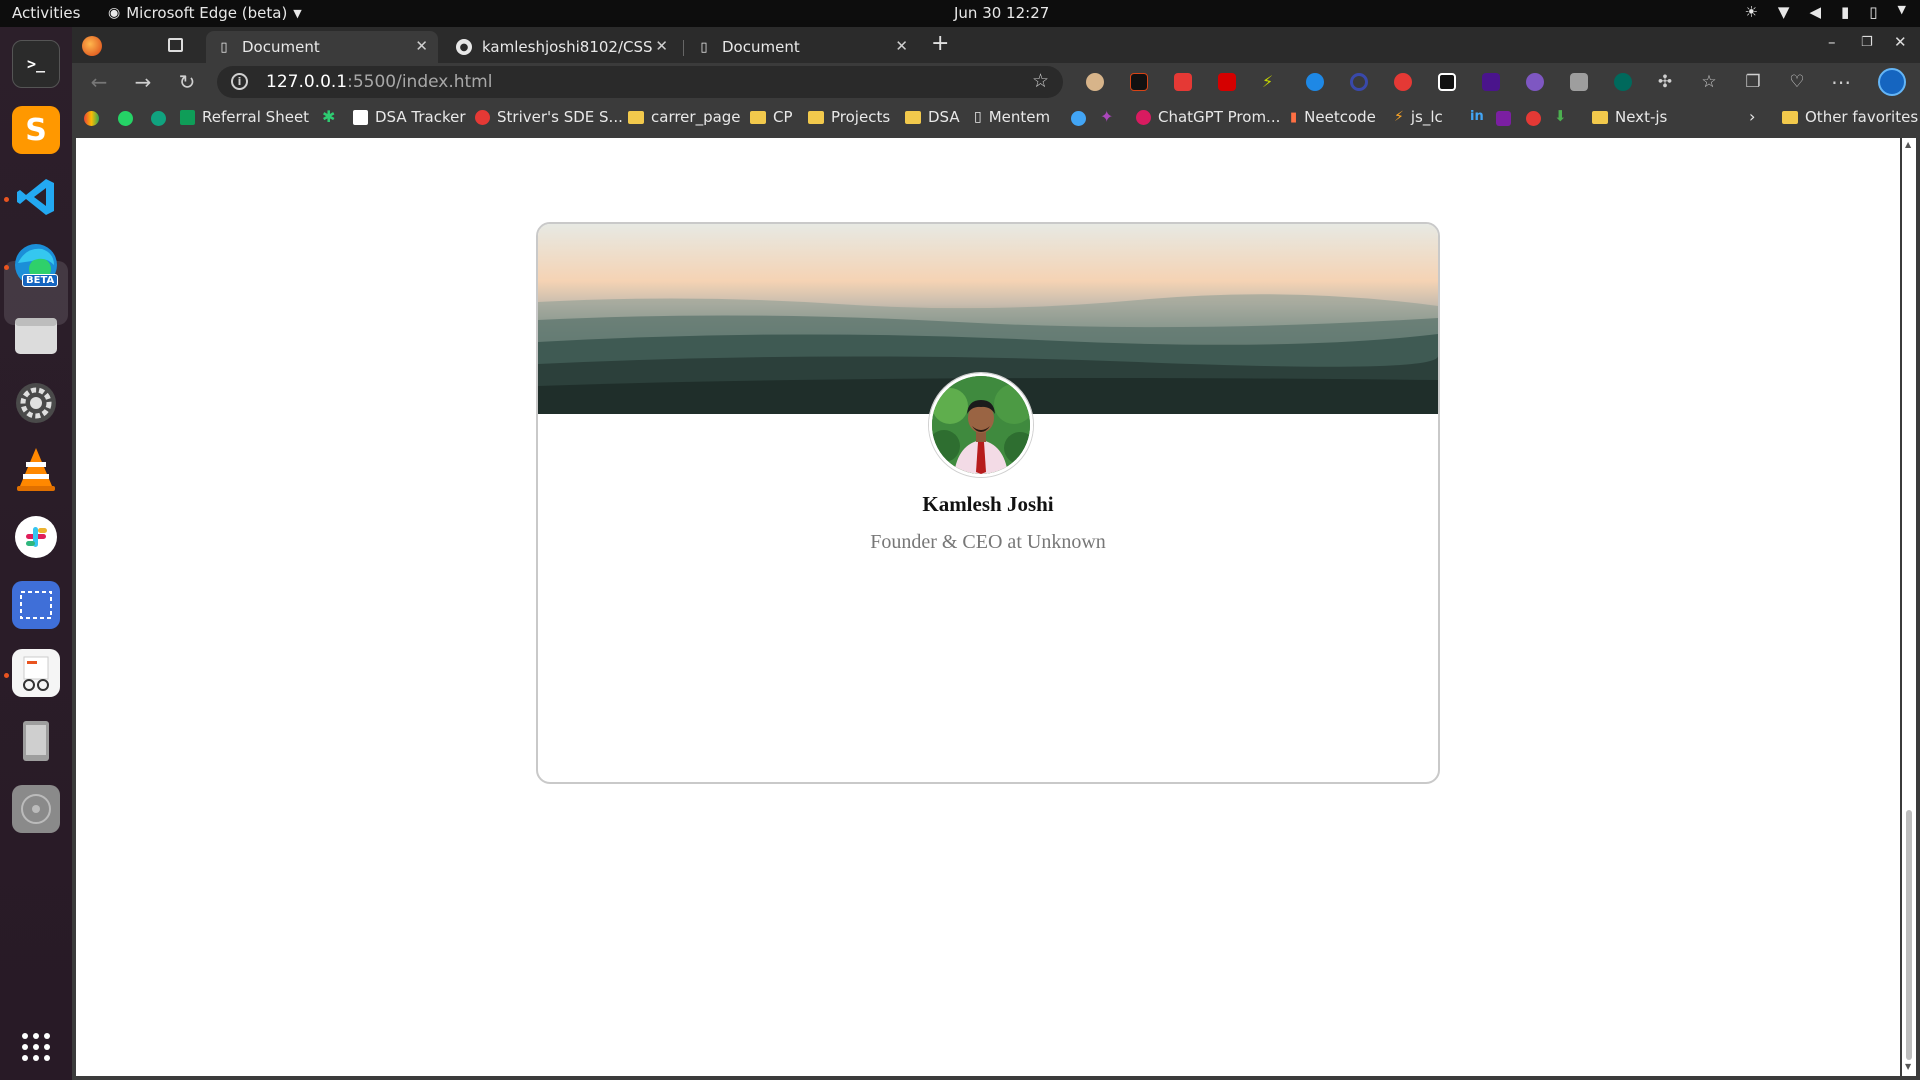 The width and height of the screenshot is (1920, 1080). What do you see at coordinates (125, 118) in the screenshot?
I see `whatsapp-icon` at bounding box center [125, 118].